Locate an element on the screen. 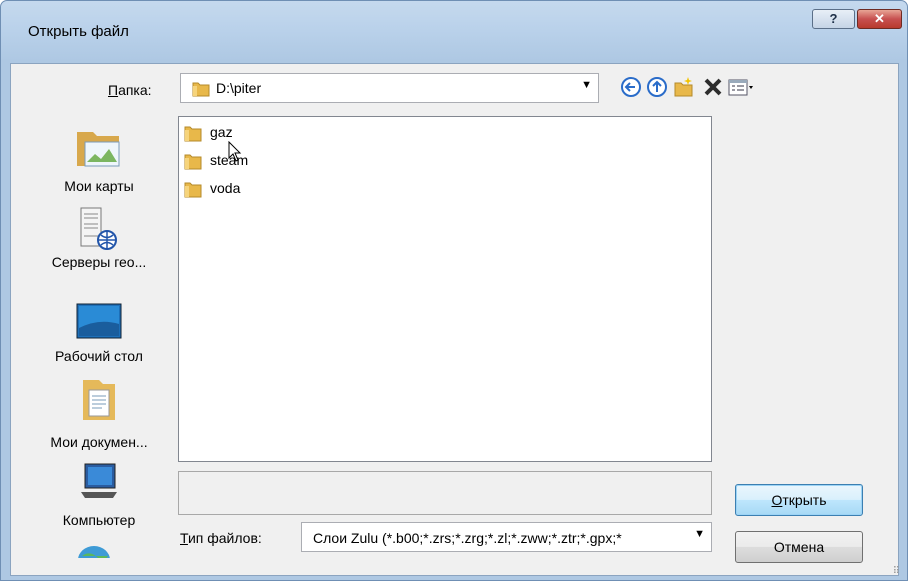  open-button-label: Открыть is located at coordinates (799, 500).